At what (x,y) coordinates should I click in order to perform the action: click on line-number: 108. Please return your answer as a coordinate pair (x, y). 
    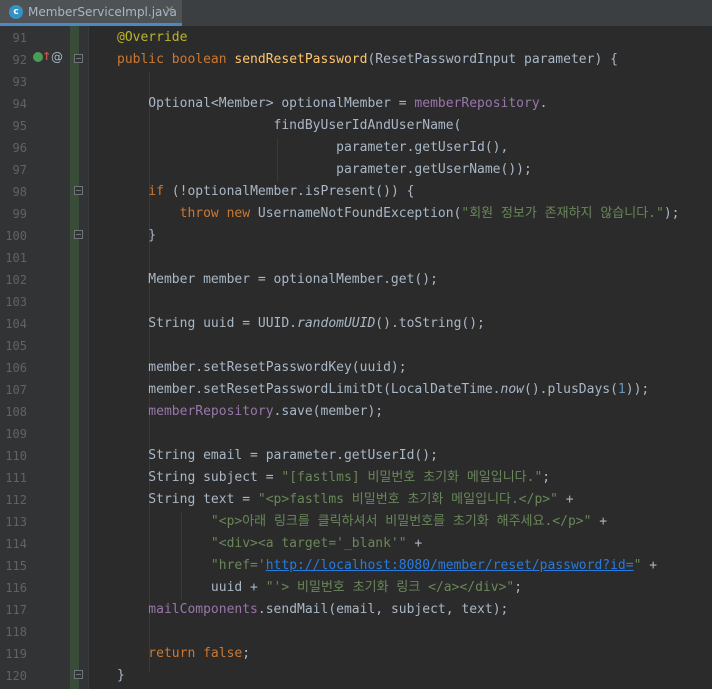
    Looking at the image, I should click on (16, 412).